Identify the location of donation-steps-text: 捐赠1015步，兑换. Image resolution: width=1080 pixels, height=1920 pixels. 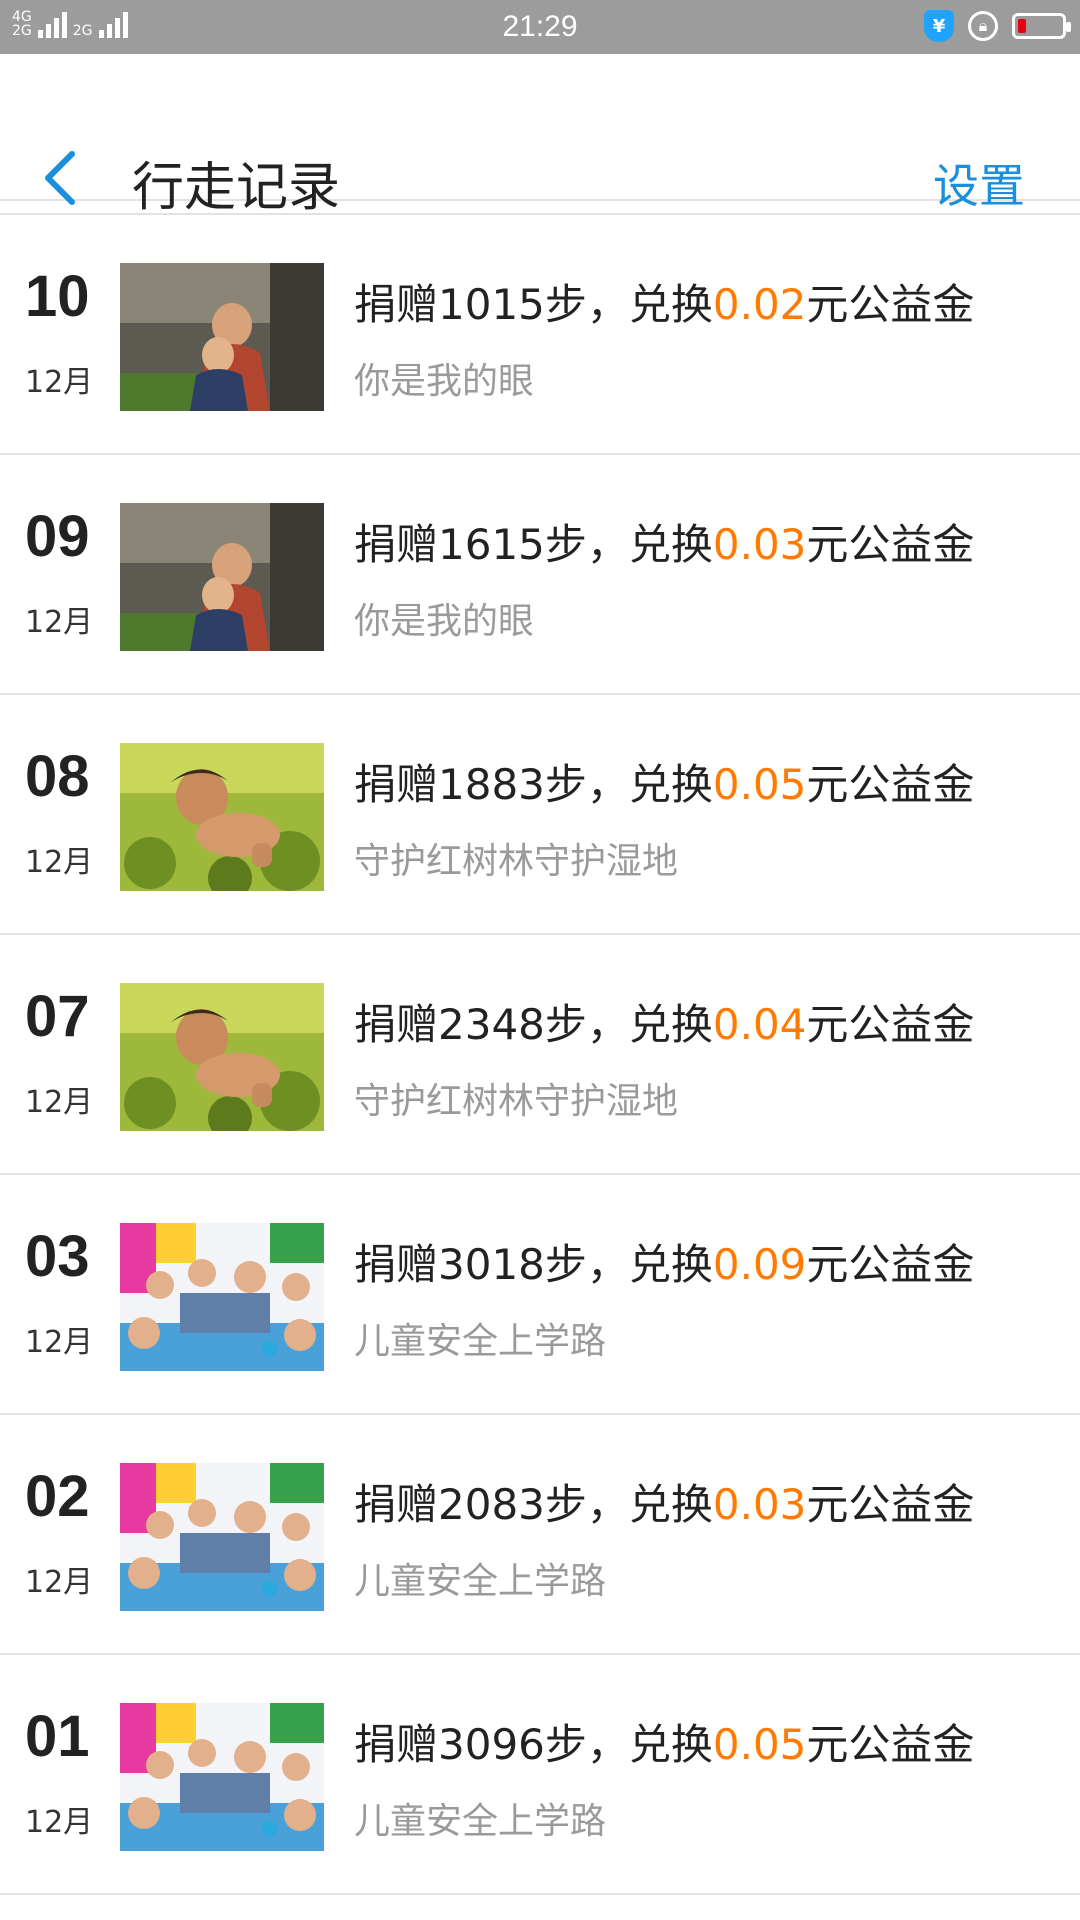
(533, 304).